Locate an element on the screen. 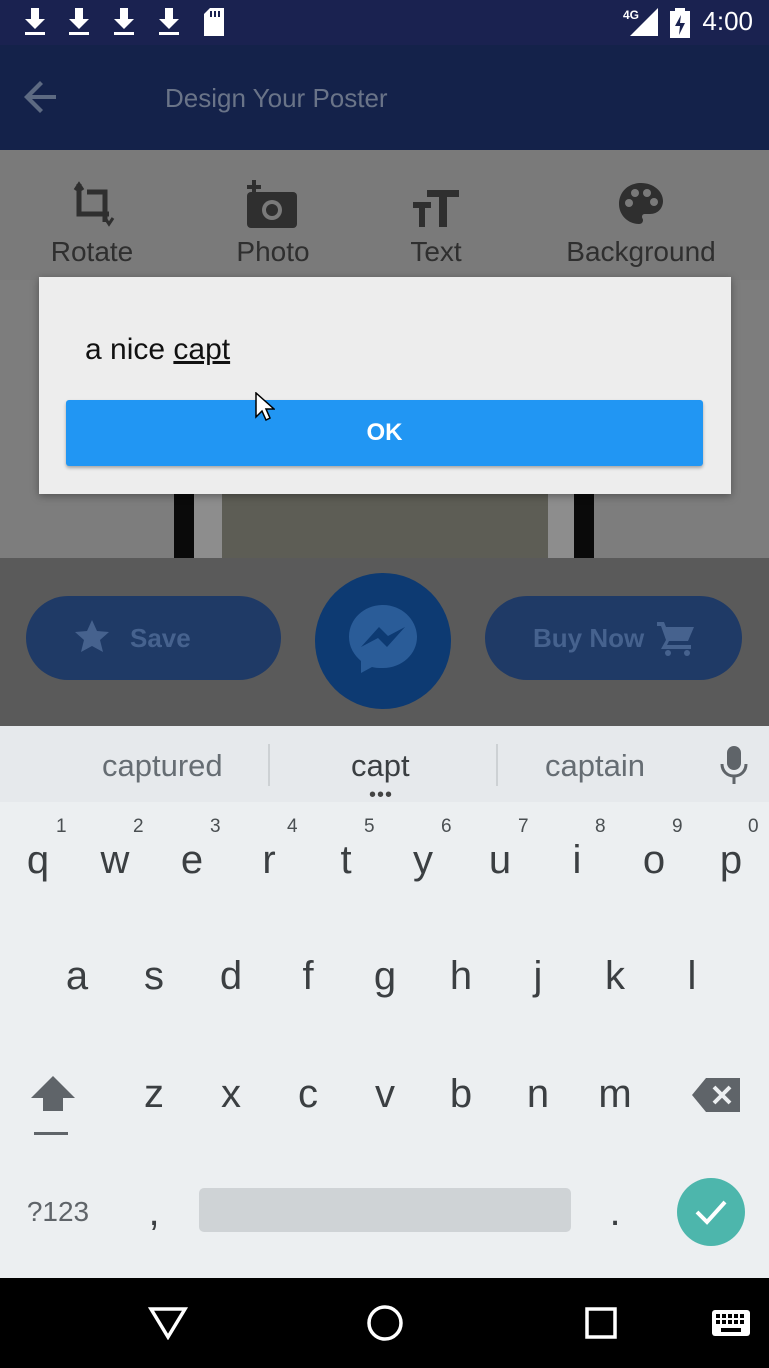 This screenshot has height=1368, width=769. background-tool: Background is located at coordinates (641, 224).